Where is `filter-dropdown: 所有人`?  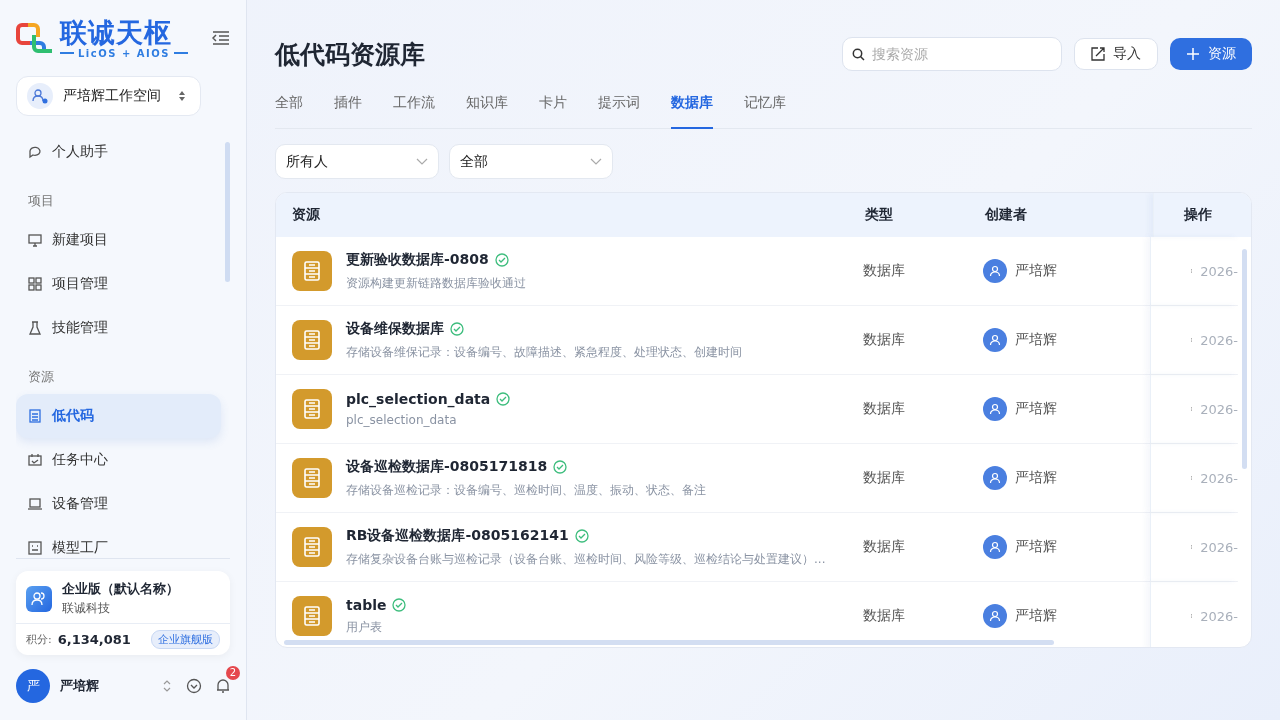 filter-dropdown: 所有人 is located at coordinates (357, 161).